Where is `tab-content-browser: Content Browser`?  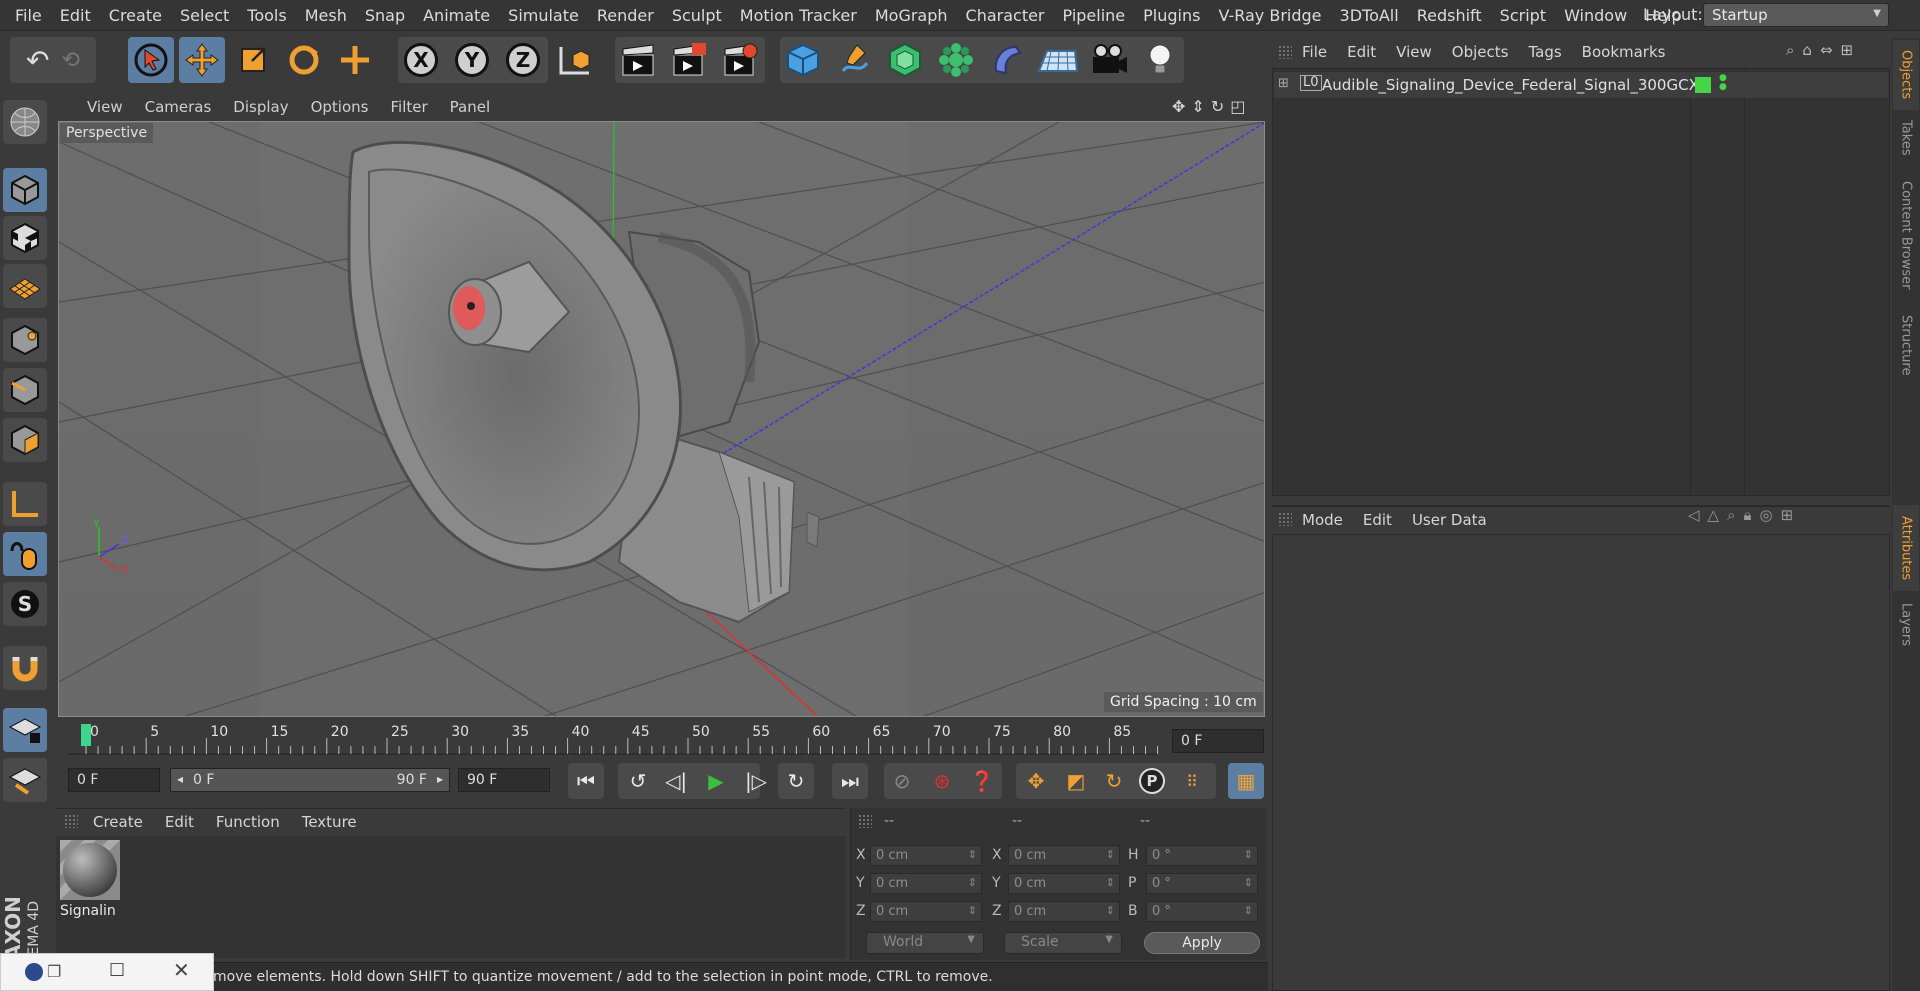 tab-content-browser: Content Browser is located at coordinates (1906, 235).